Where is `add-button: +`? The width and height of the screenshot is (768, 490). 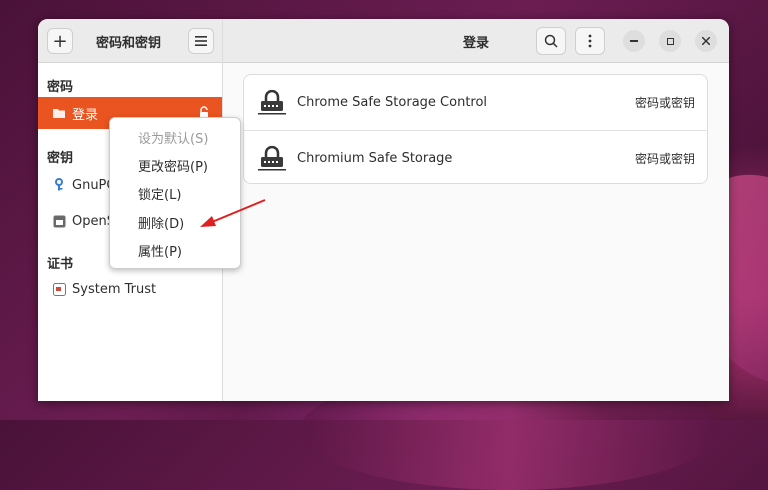
add-button: + is located at coordinates (60, 41).